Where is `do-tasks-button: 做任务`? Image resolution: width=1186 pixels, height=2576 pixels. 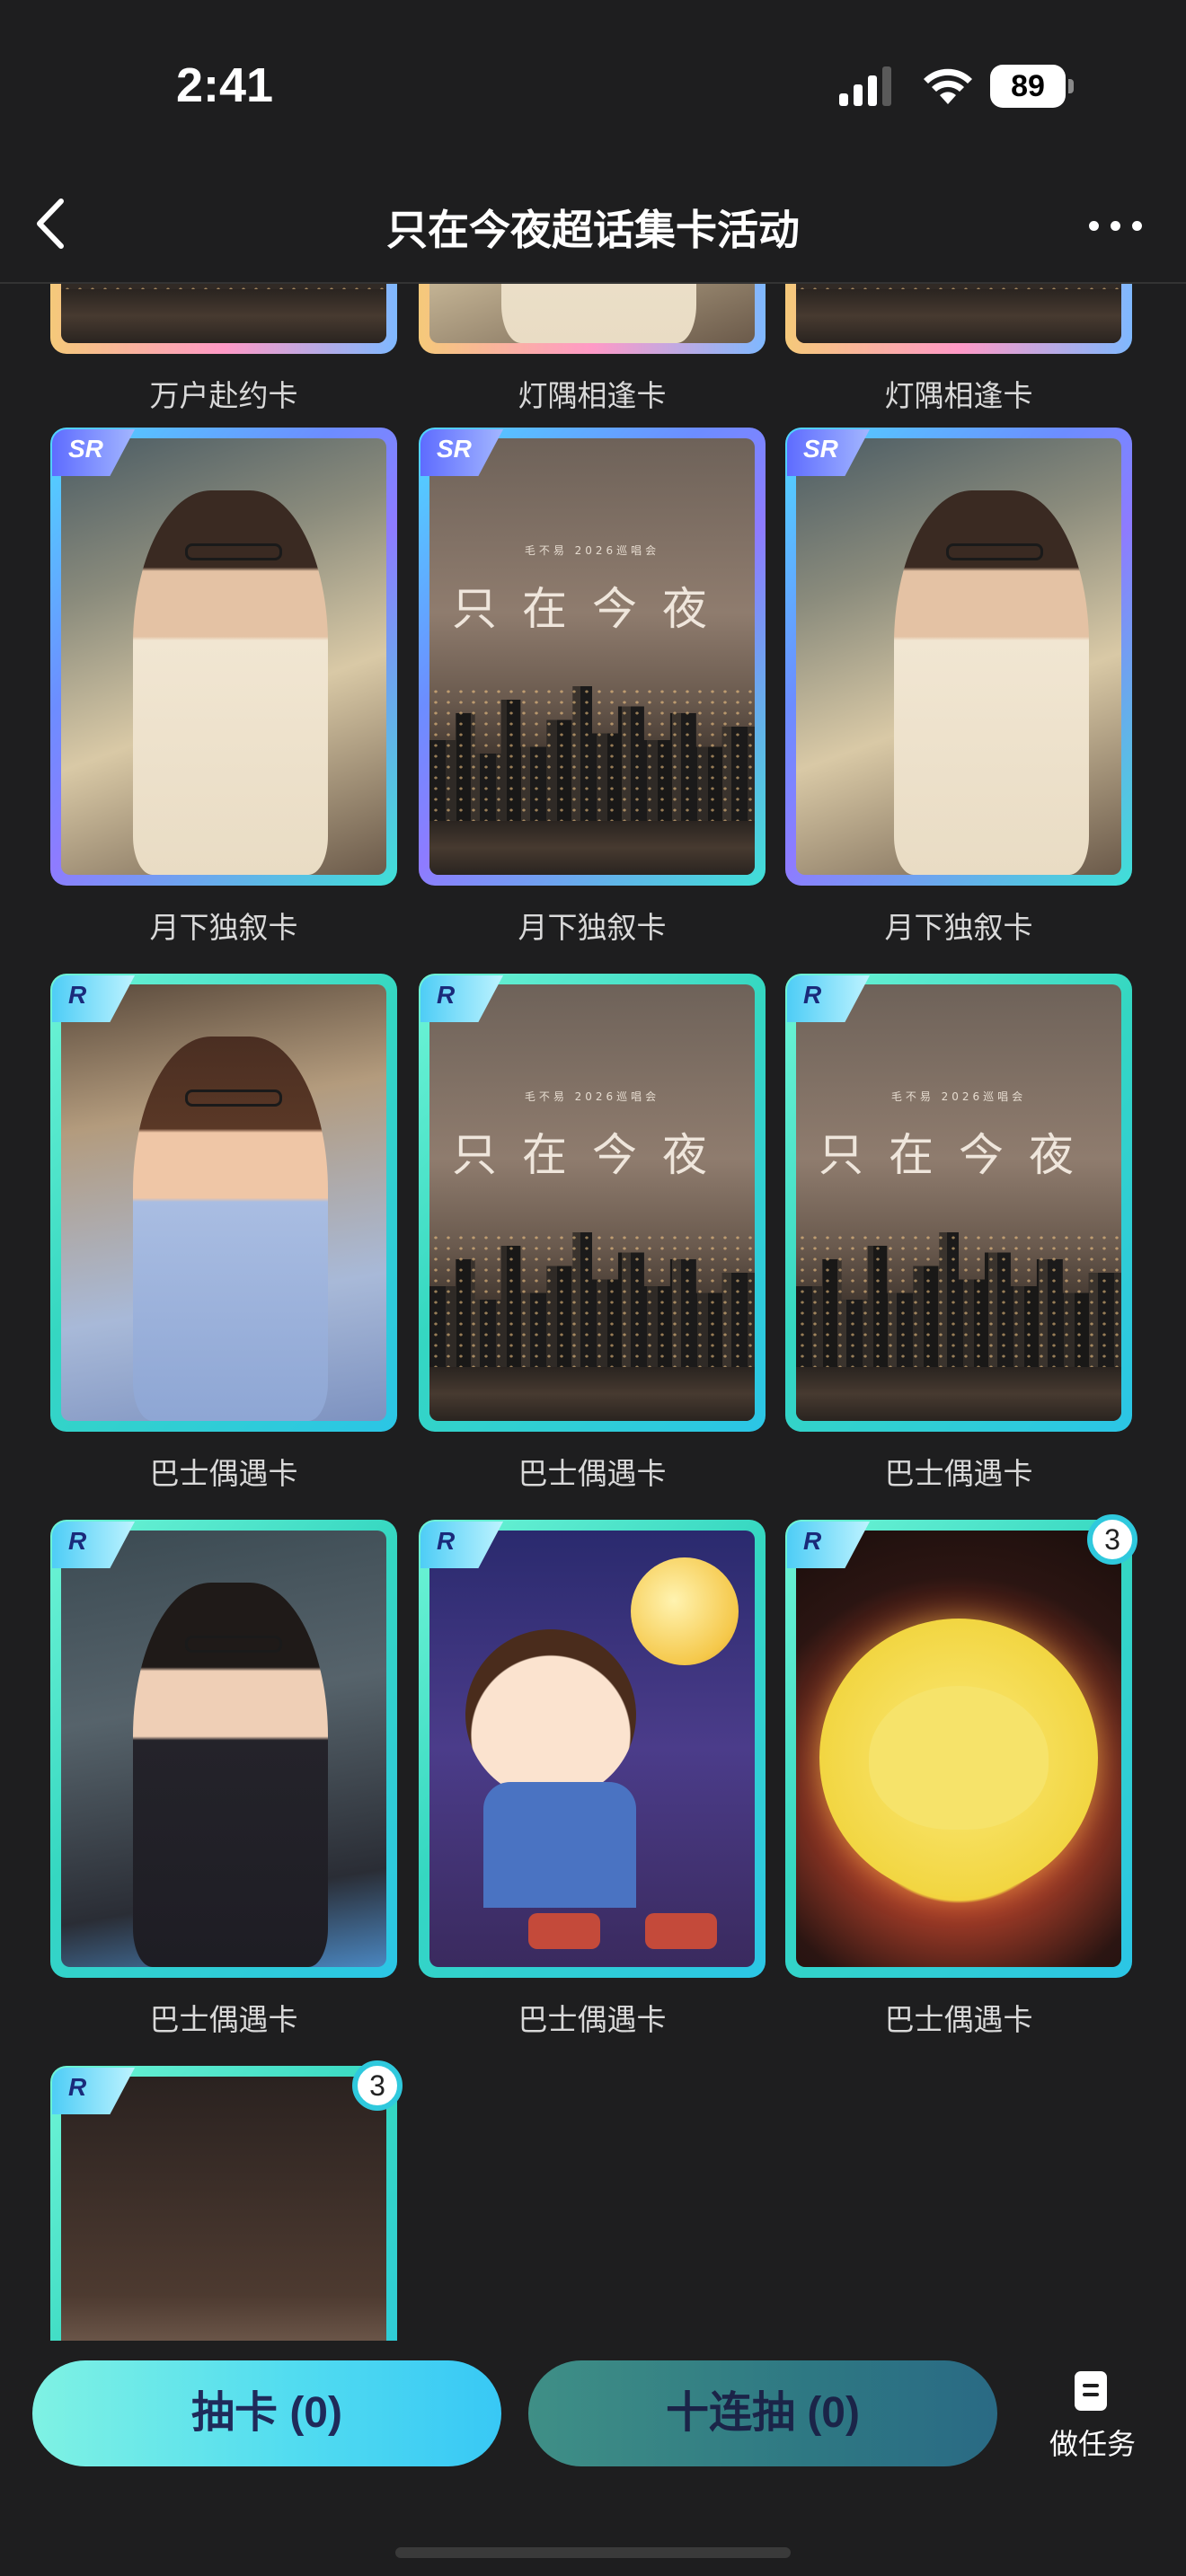
do-tasks-button: 做任务 is located at coordinates (1092, 2420).